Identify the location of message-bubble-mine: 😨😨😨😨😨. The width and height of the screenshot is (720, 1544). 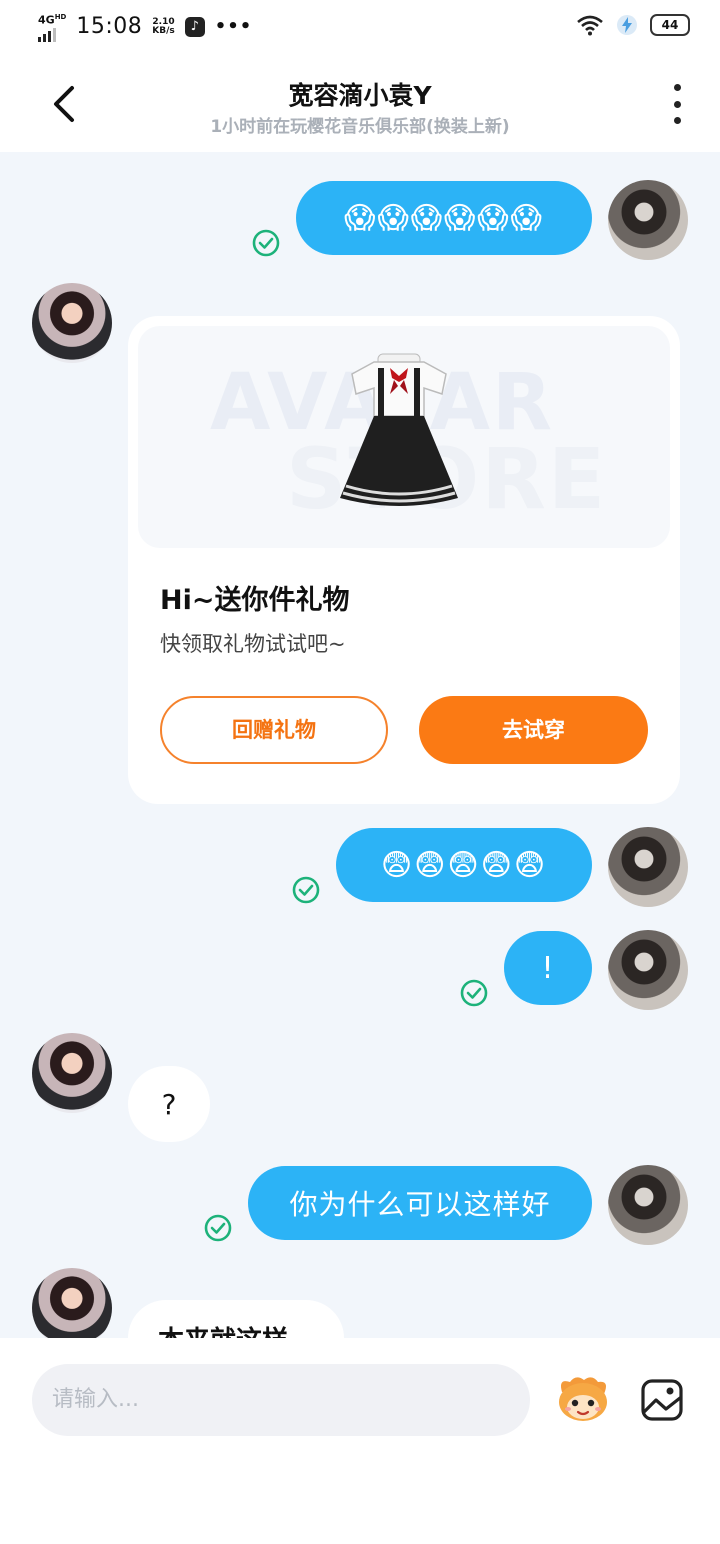
(464, 865).